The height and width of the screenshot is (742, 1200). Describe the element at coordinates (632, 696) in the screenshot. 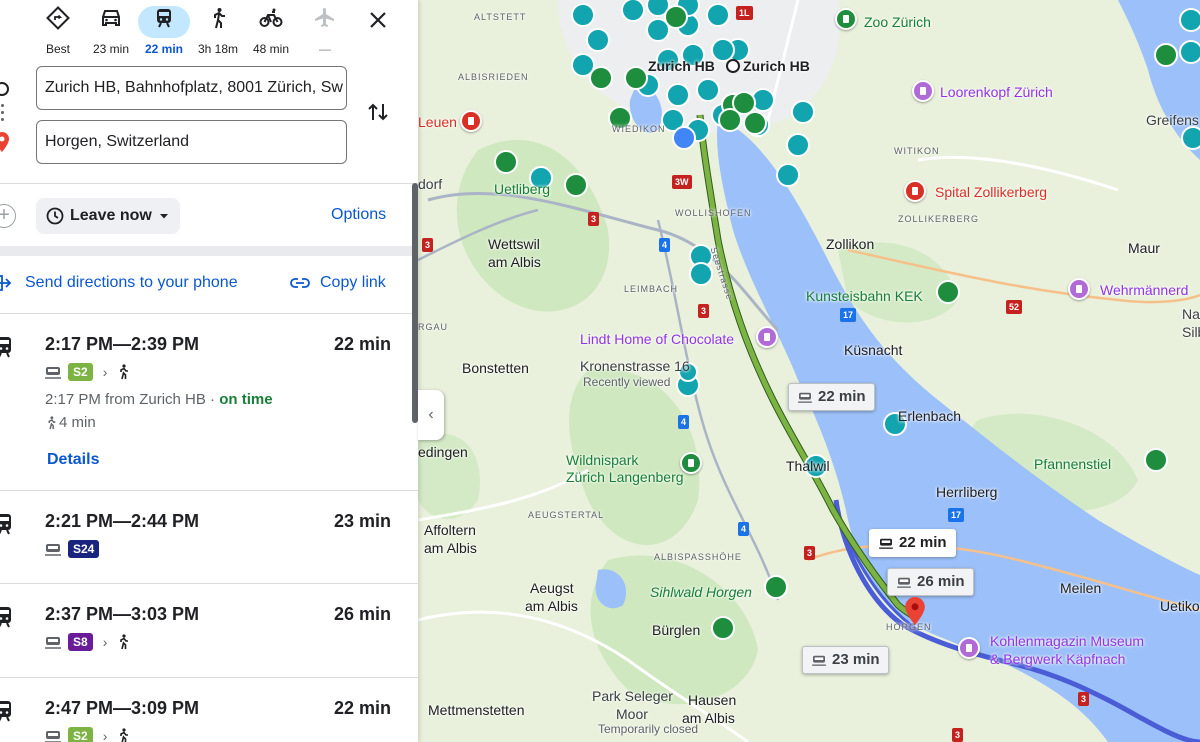

I see `map-label-park-1: Park Seleger` at that location.